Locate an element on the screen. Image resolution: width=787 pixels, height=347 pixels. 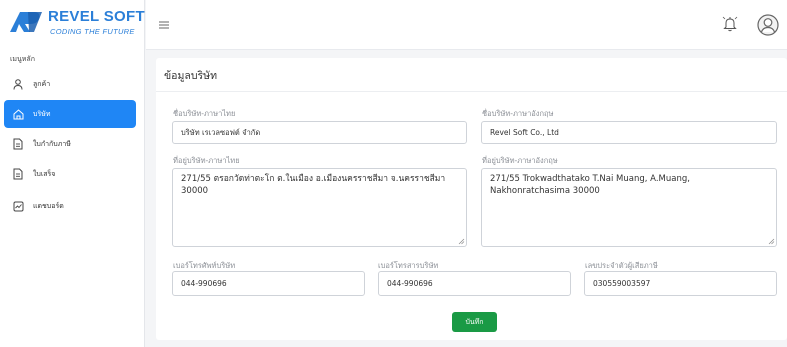
tax-id-input is located at coordinates (680, 283).